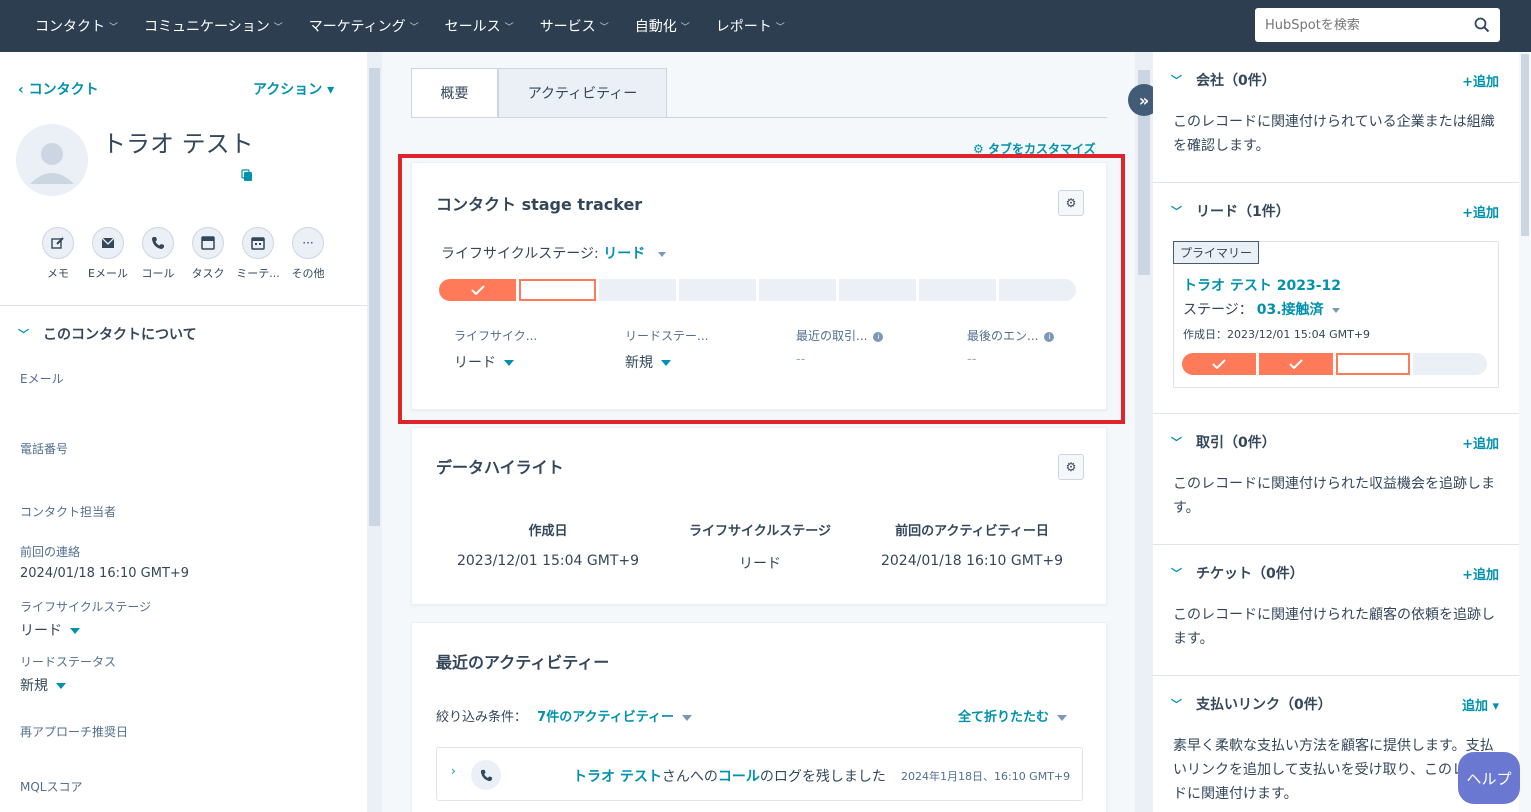 Image resolution: width=1531 pixels, height=812 pixels. What do you see at coordinates (208, 254) in the screenshot?
I see `task-action: タスク` at bounding box center [208, 254].